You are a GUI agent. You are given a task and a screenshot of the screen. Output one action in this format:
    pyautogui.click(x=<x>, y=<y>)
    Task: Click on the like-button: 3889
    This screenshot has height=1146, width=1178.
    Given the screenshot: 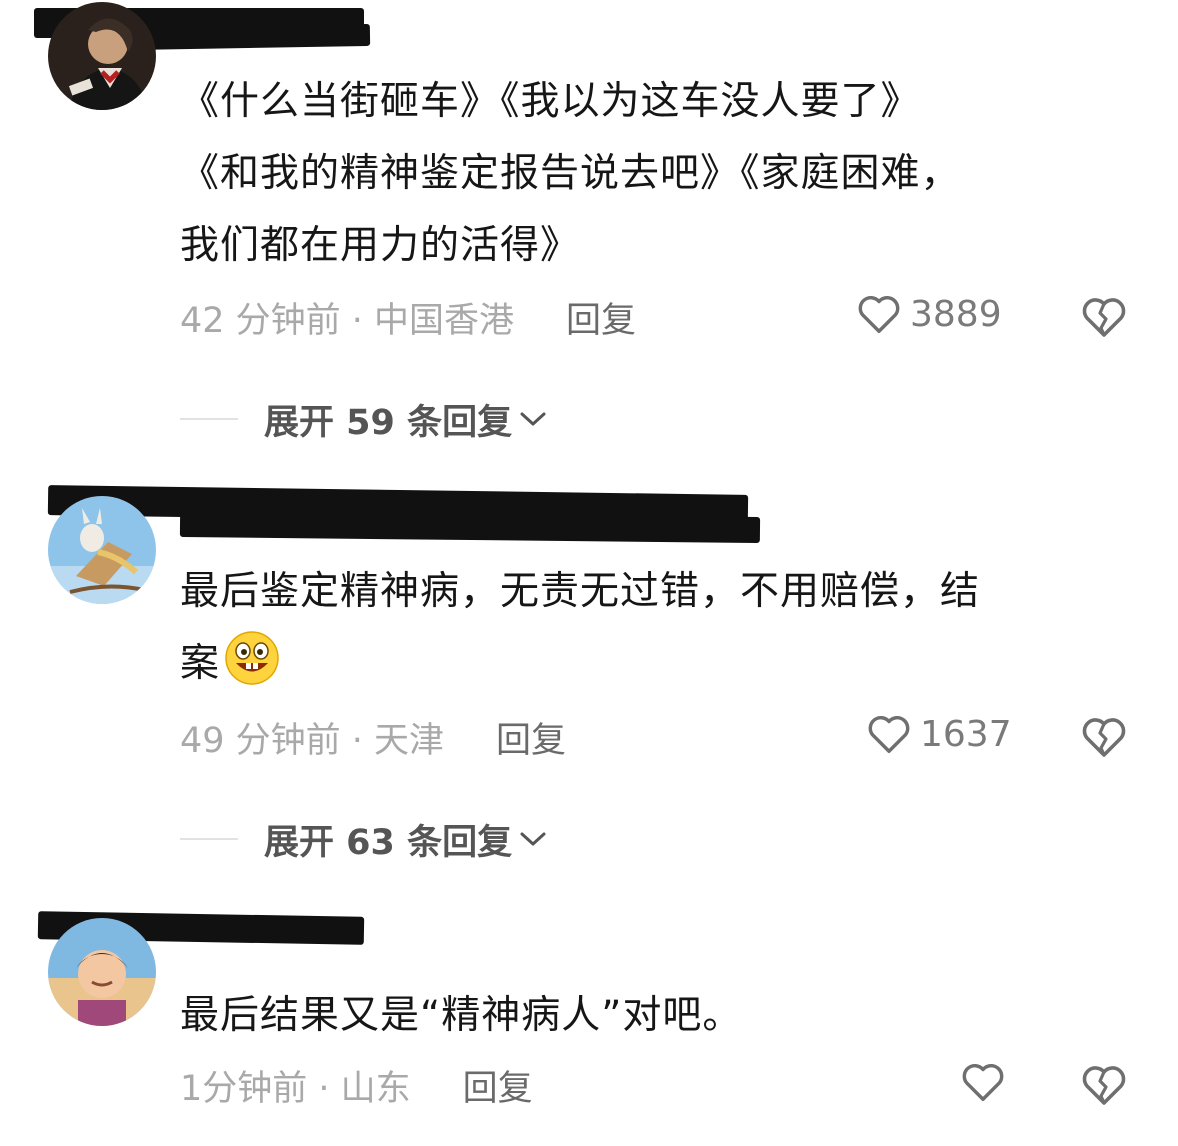 What is the action you would take?
    pyautogui.click(x=929, y=314)
    